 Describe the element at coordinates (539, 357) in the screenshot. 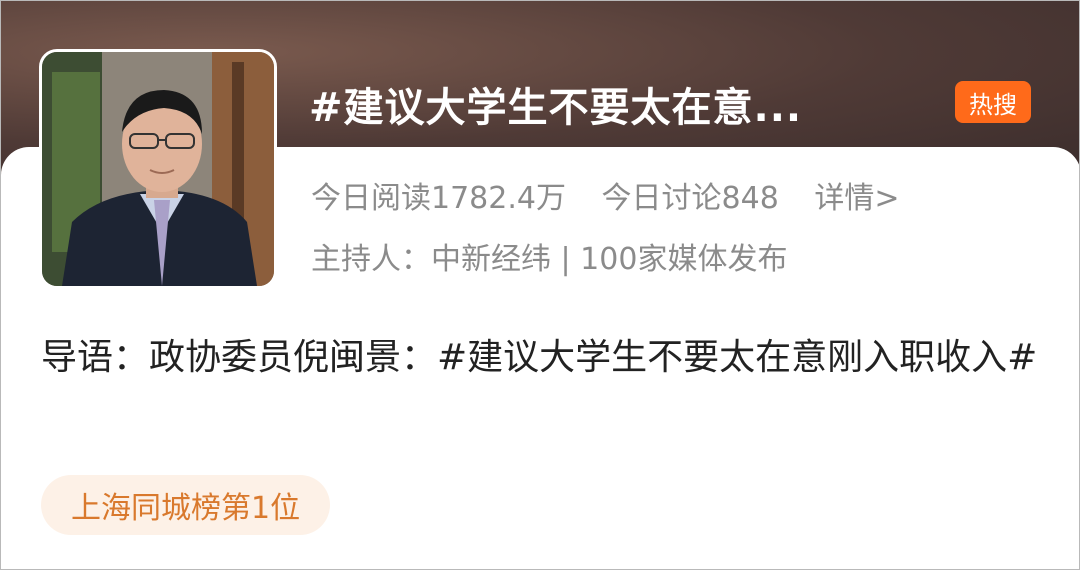

I see `lead-text: 导语：政协委员倪闽景：#建议大学生不要太在意刚入职收入#` at that location.